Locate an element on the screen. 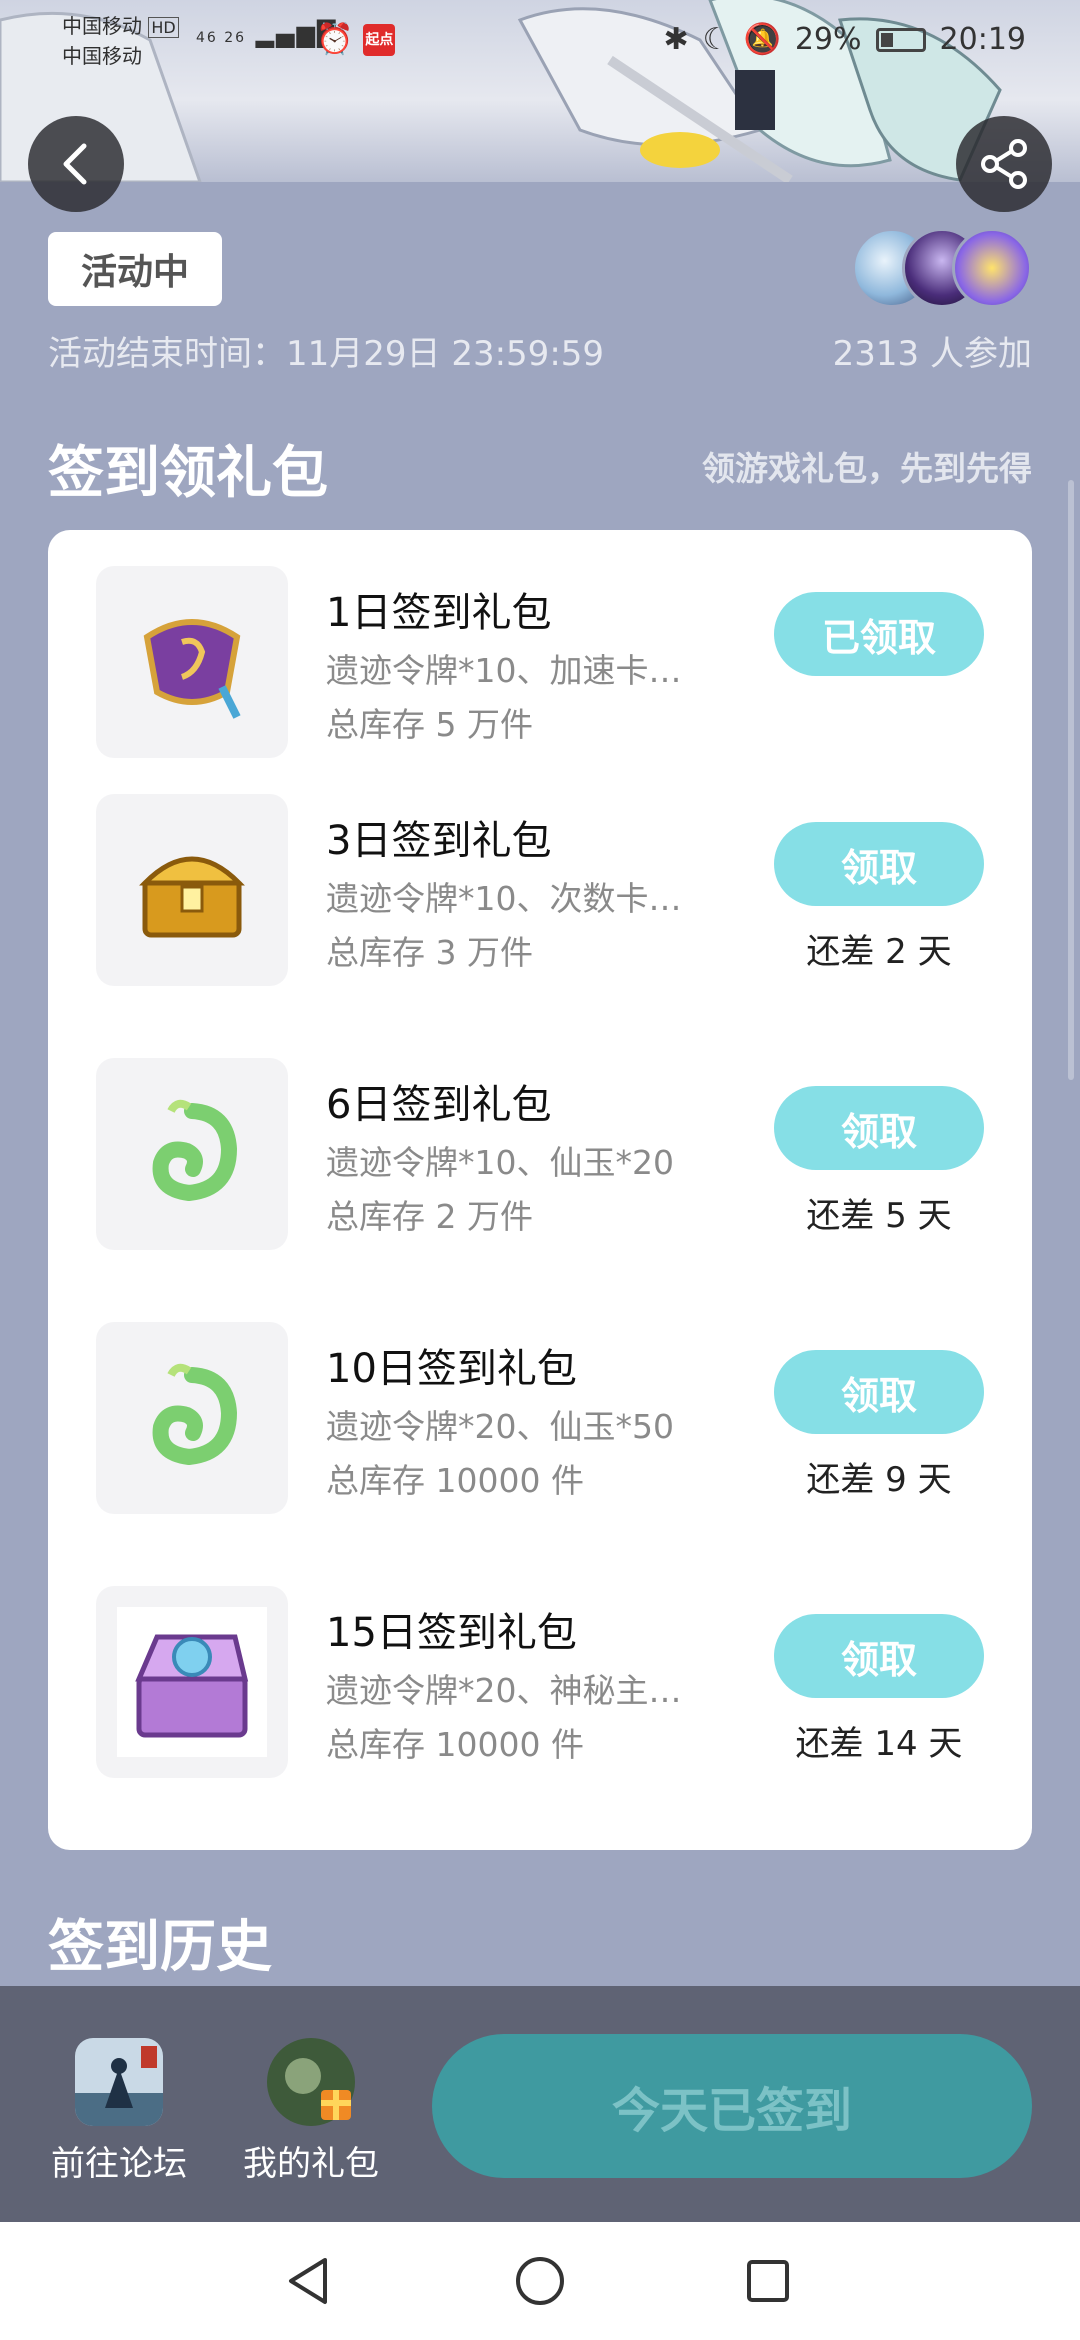 The height and width of the screenshot is (2340, 1080). days-remaining: 还差 2 天 is located at coordinates (879, 952).